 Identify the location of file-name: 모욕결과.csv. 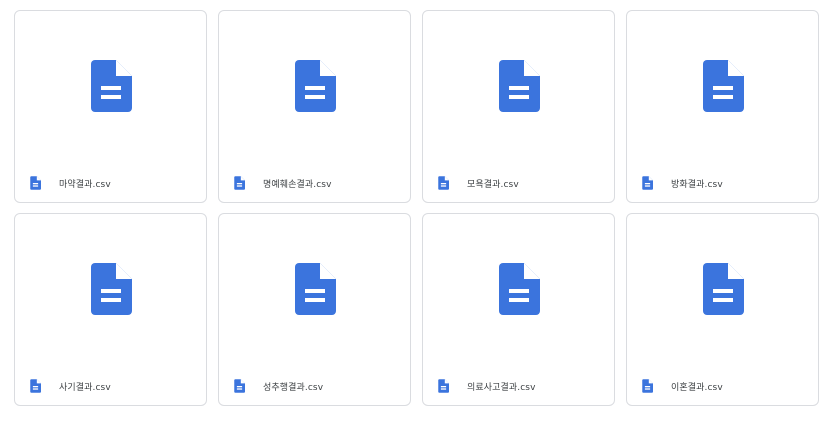
(493, 184).